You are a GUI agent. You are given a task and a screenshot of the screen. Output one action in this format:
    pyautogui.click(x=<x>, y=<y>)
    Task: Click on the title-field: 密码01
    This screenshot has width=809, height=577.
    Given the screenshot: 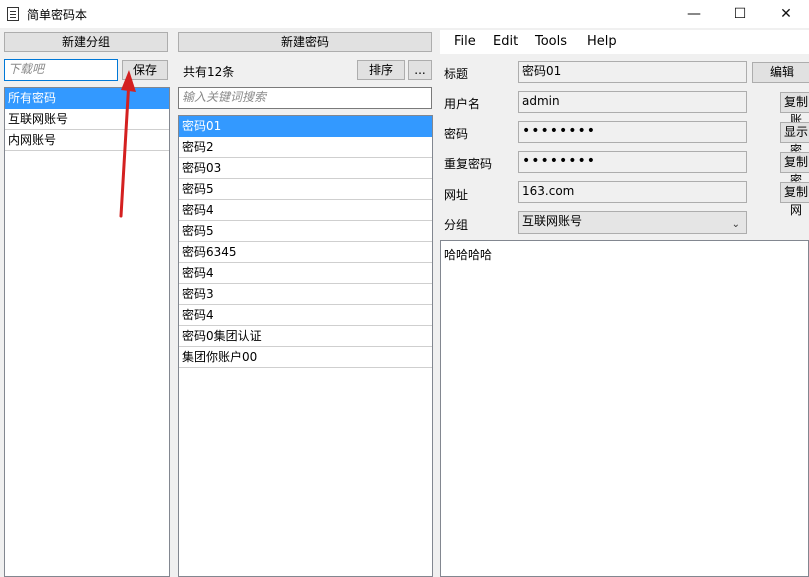 What is the action you would take?
    pyautogui.click(x=632, y=72)
    